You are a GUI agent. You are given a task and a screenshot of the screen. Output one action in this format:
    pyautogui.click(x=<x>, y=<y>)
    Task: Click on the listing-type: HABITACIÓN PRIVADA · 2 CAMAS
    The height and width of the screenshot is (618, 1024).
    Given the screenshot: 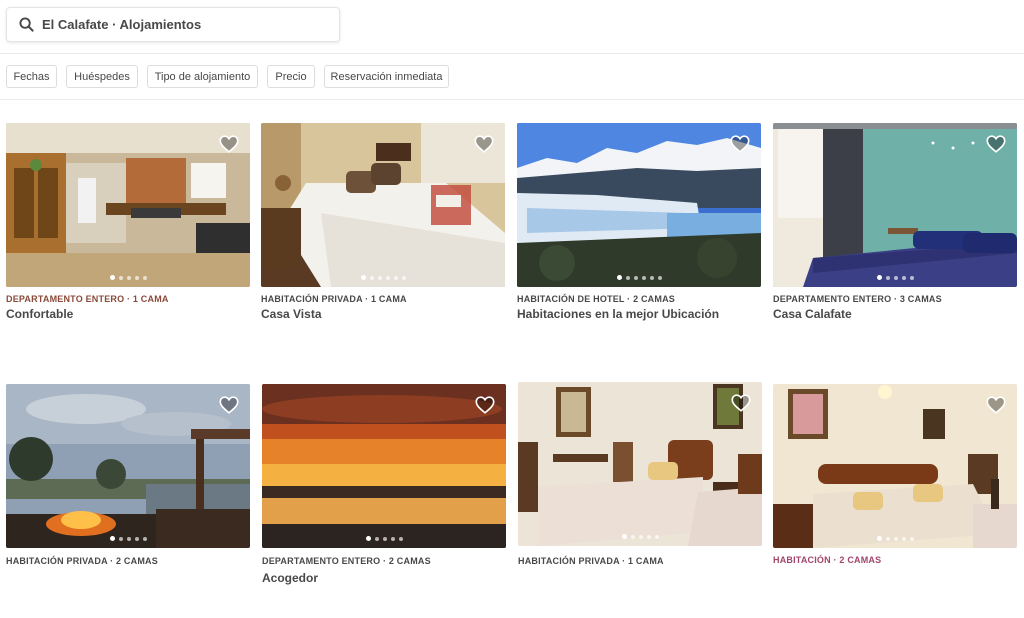 What is the action you would take?
    pyautogui.click(x=82, y=561)
    